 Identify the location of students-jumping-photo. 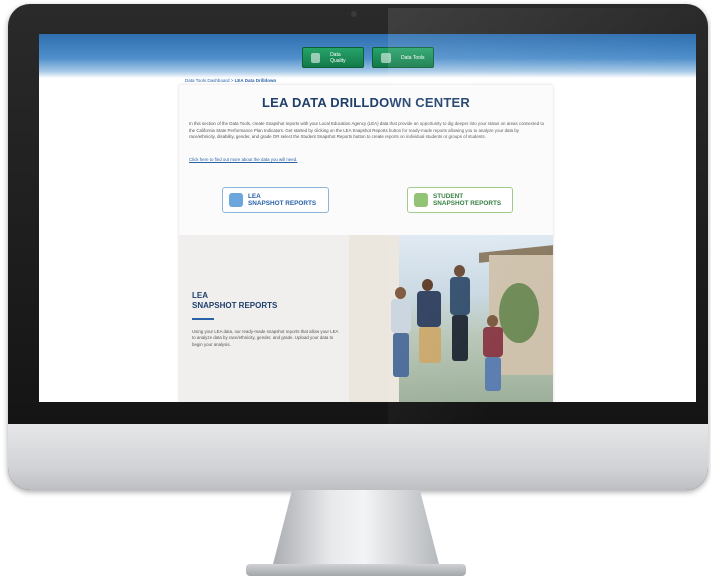
(451, 318).